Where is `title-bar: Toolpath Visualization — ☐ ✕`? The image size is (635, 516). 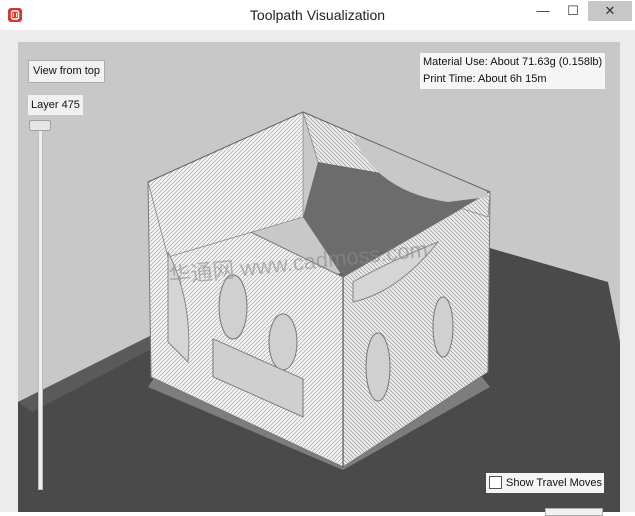 title-bar: Toolpath Visualization — ☐ ✕ is located at coordinates (317, 15).